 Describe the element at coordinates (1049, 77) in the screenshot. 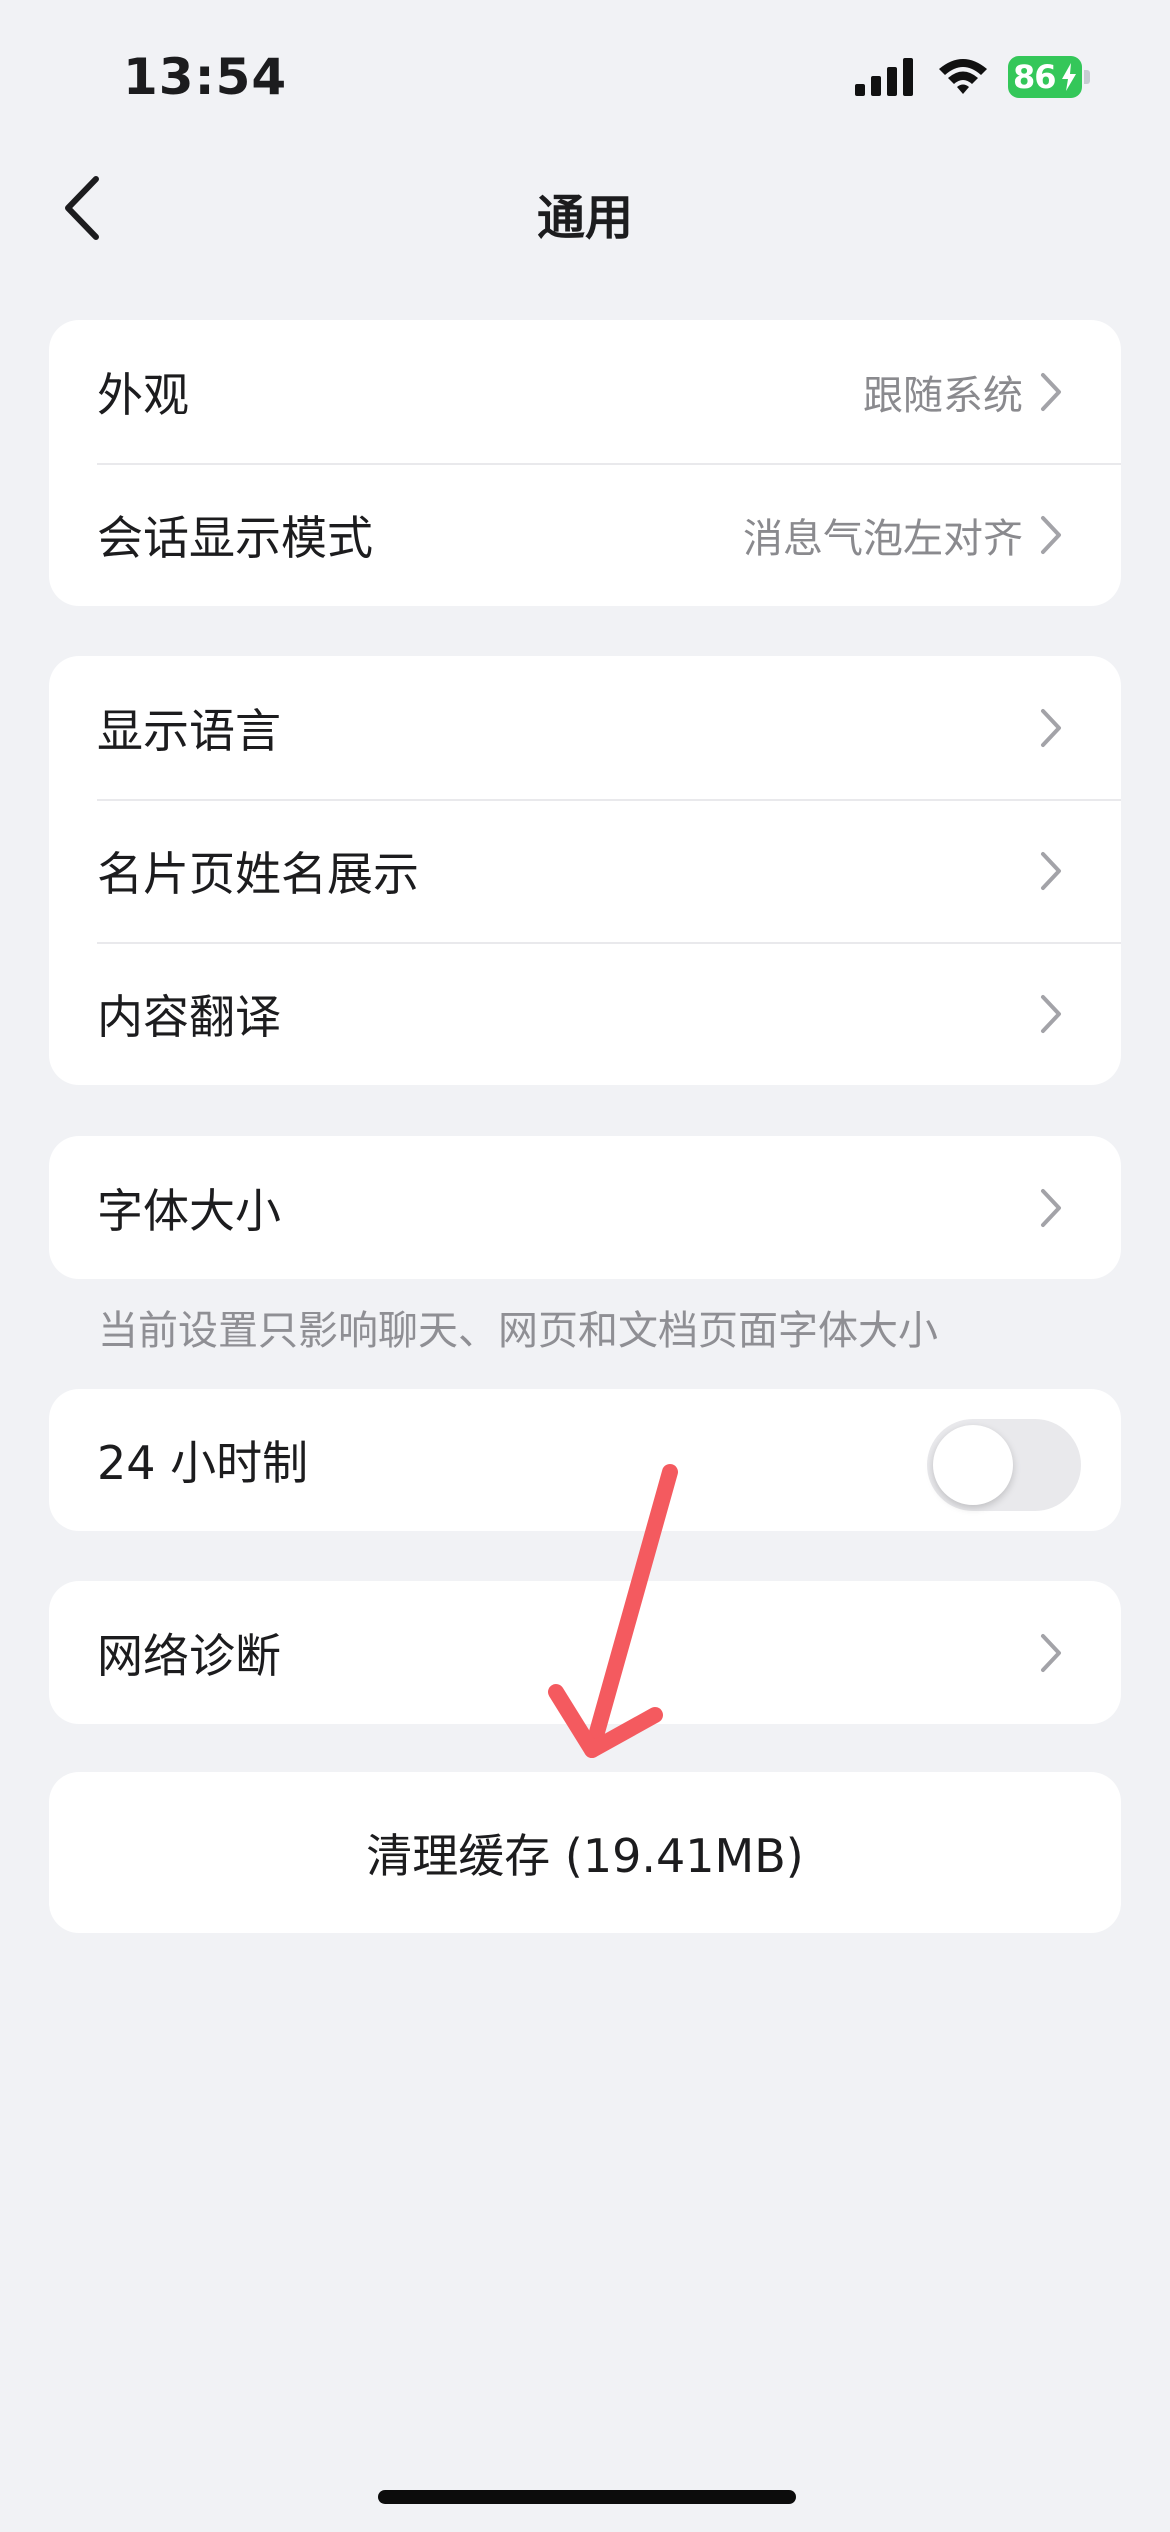

I see `battery-indicator: 86` at that location.